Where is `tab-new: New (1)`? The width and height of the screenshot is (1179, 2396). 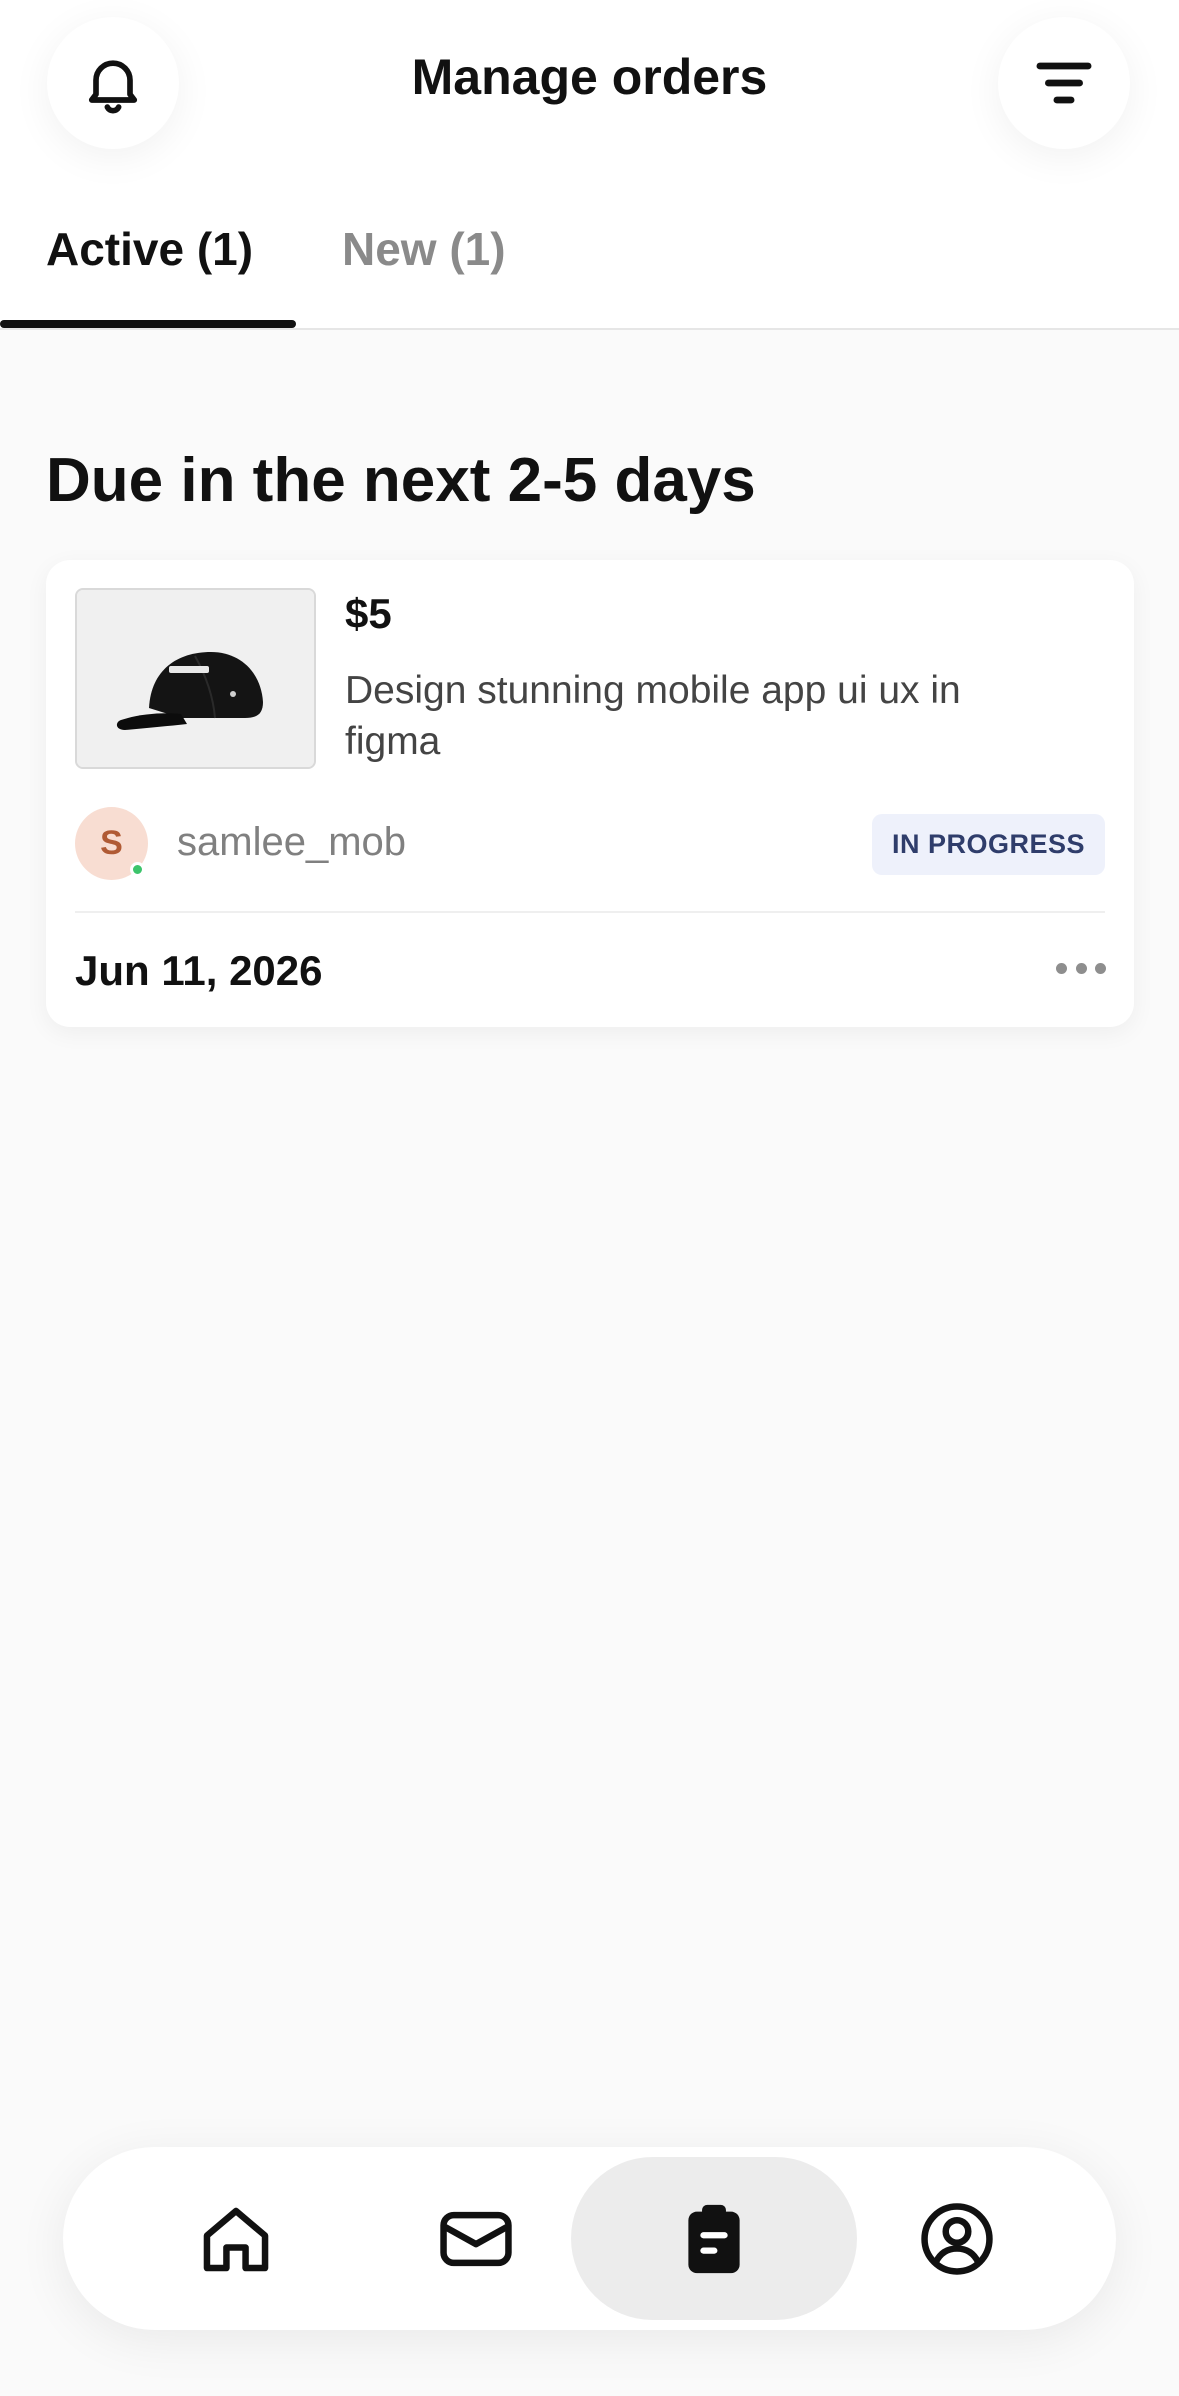
tab-new: New (1) is located at coordinates (424, 249).